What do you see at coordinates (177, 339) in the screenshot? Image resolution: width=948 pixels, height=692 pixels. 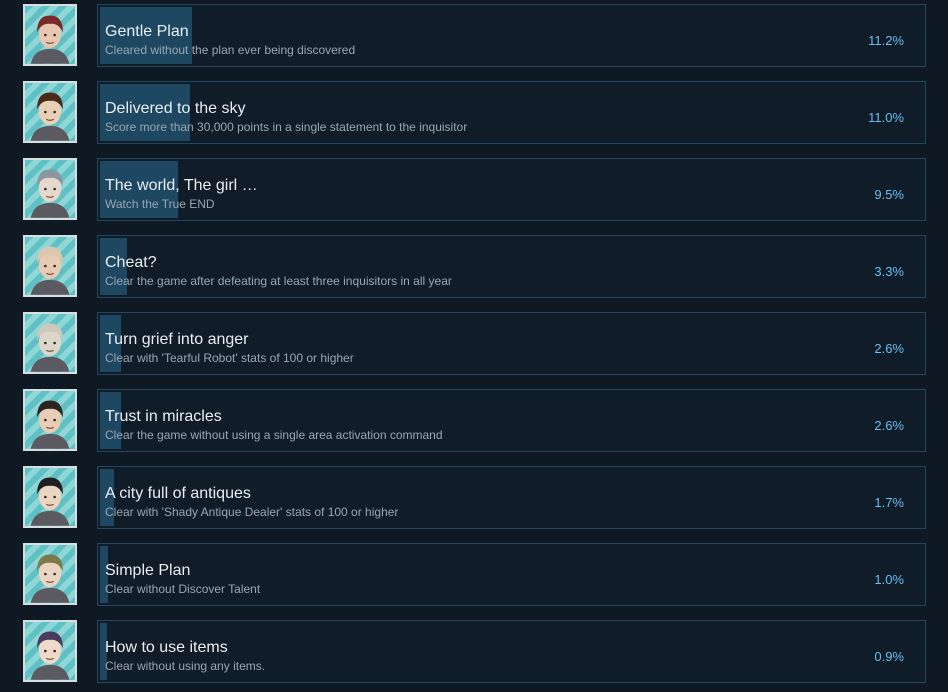 I see `achievement-title: Turn grief into anger` at bounding box center [177, 339].